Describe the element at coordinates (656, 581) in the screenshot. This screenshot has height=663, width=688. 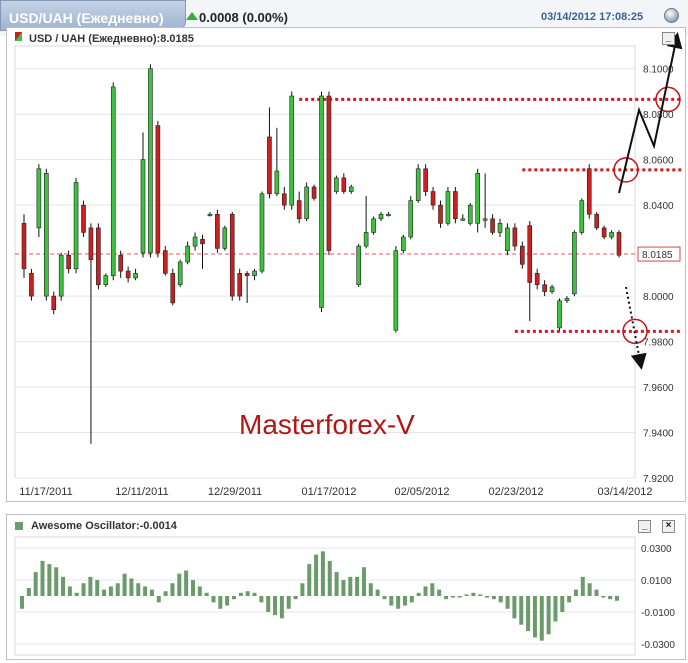
I see `osc-y-tick-label: 0.0100` at that location.